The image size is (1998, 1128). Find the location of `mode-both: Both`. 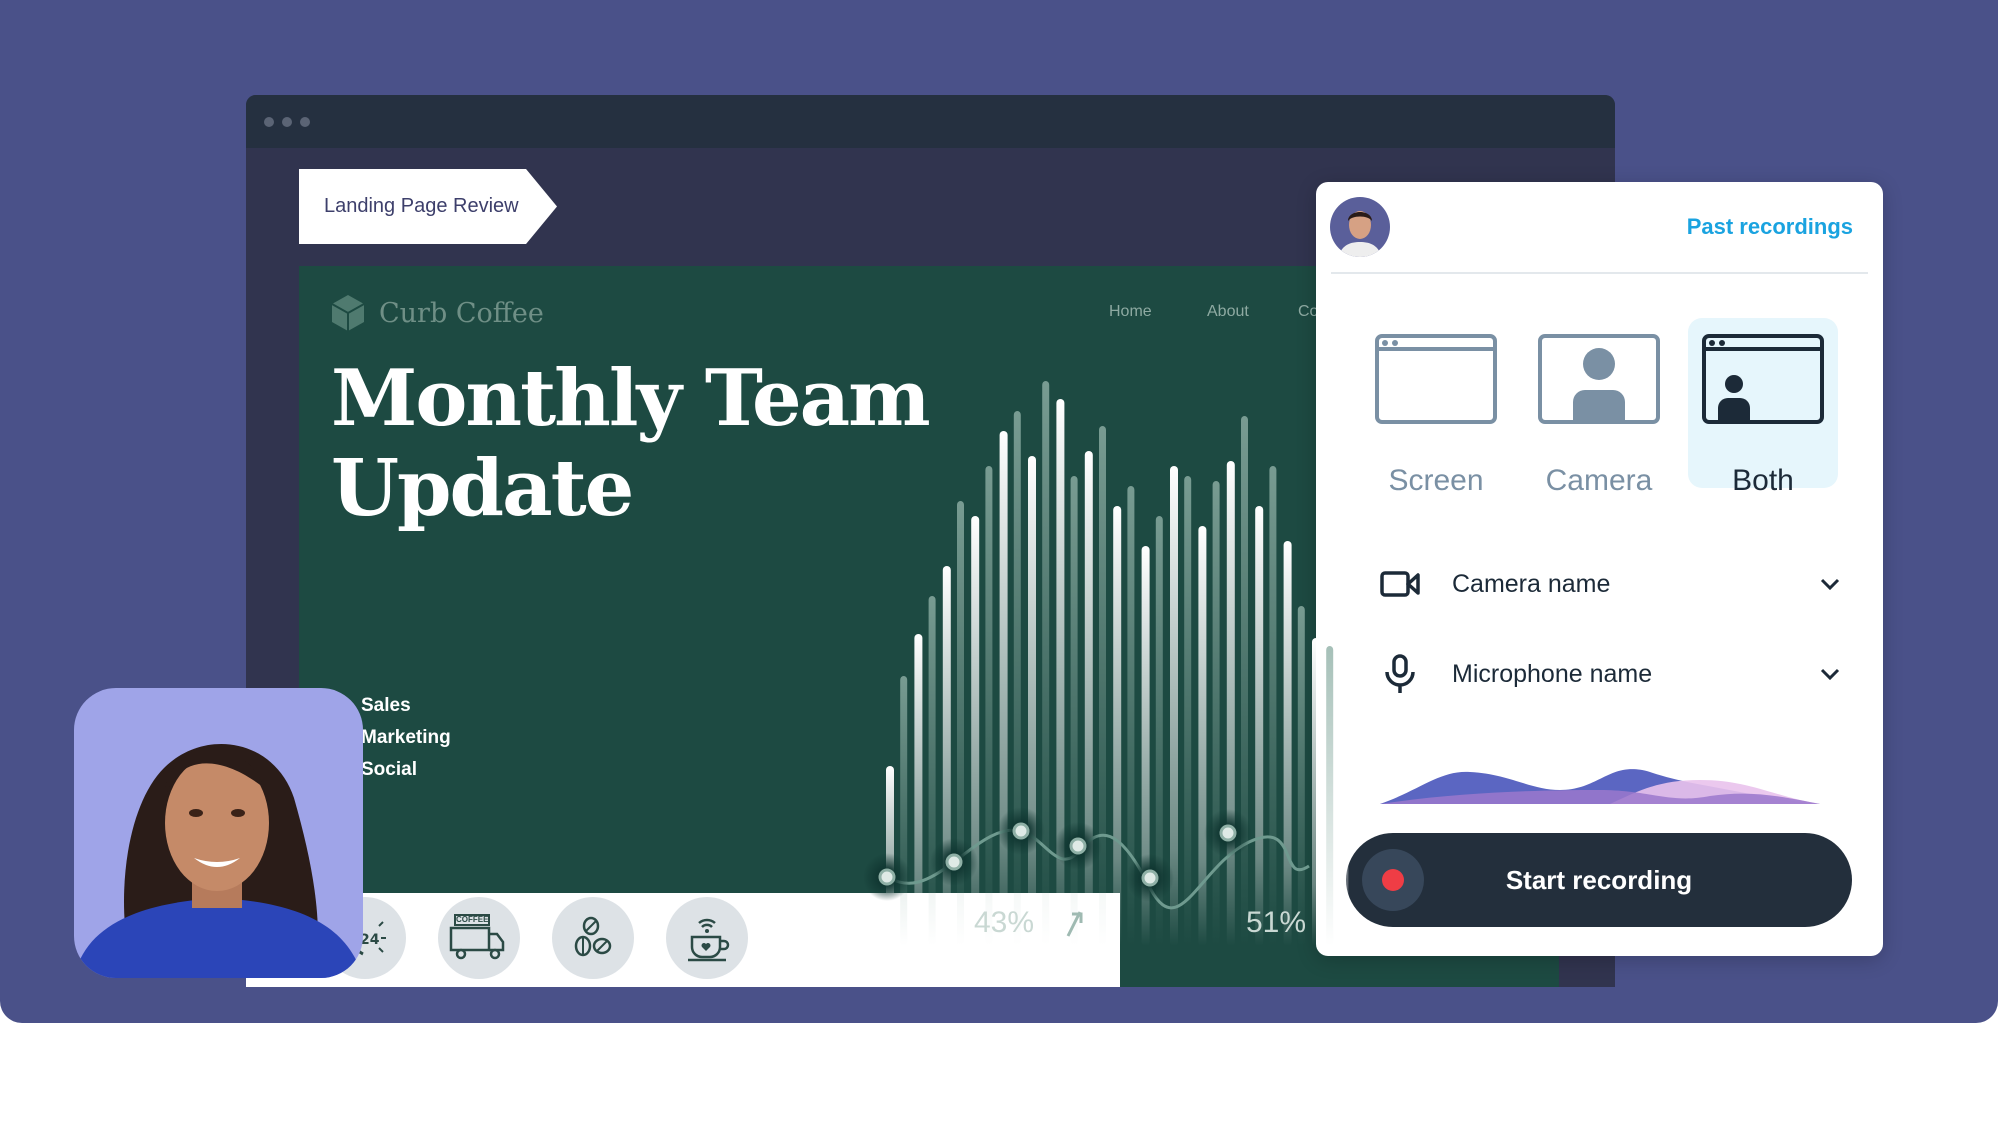

mode-both: Both is located at coordinates (1763, 407).